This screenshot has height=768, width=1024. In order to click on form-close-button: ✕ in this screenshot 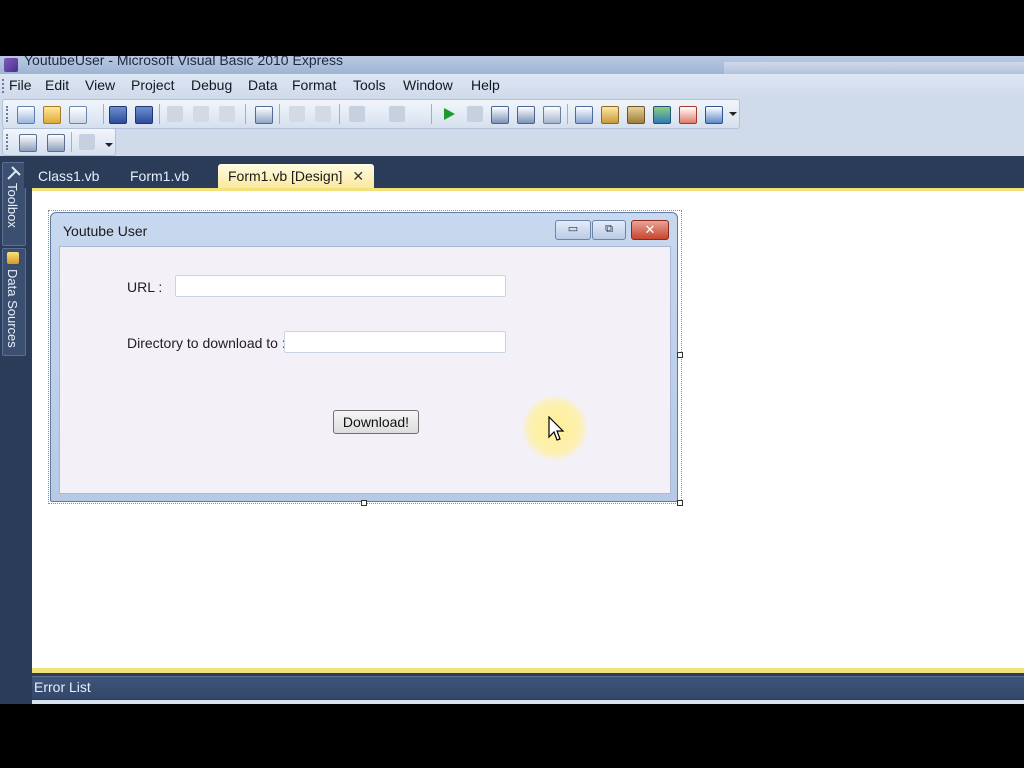, I will do `click(650, 230)`.